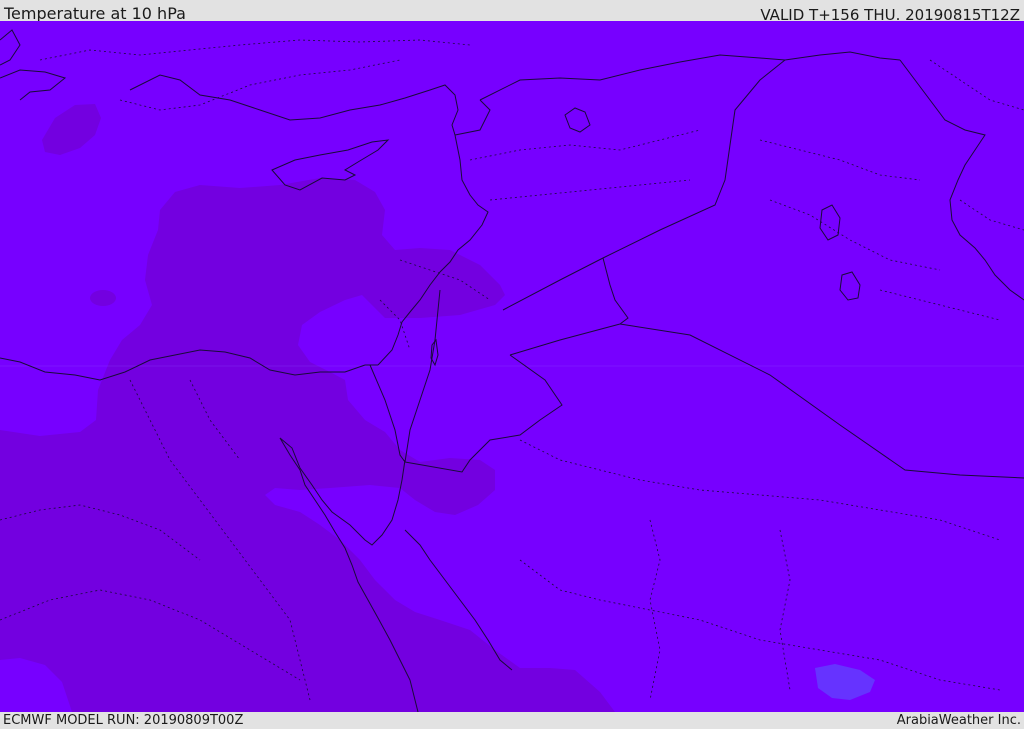  I want to click on warm-patch-crete, so click(103, 298).